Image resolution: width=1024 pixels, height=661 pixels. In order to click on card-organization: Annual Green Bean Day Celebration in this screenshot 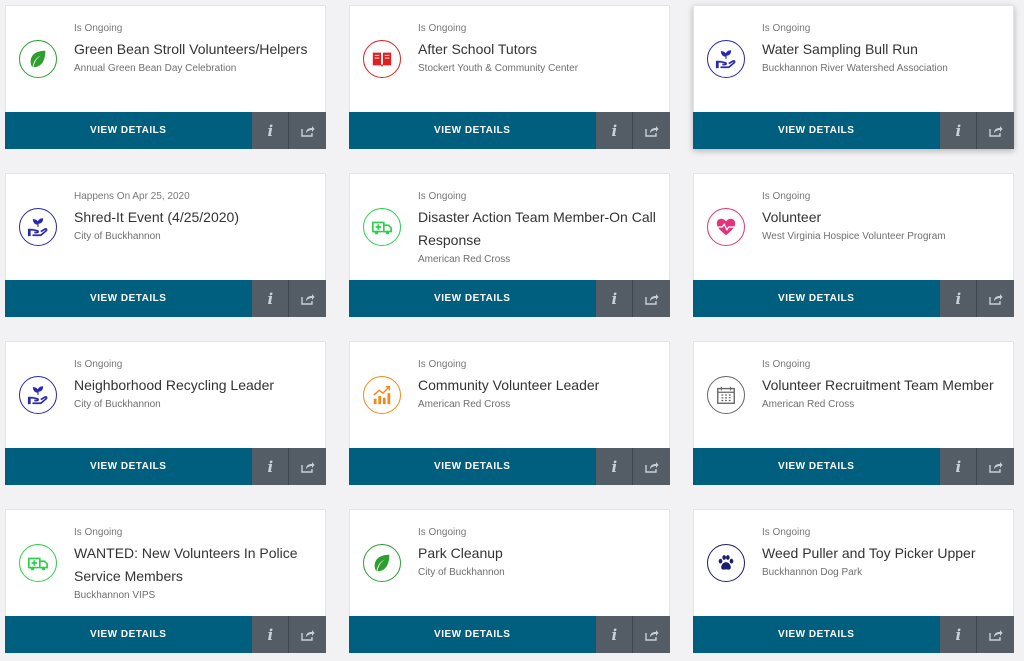, I will do `click(155, 68)`.